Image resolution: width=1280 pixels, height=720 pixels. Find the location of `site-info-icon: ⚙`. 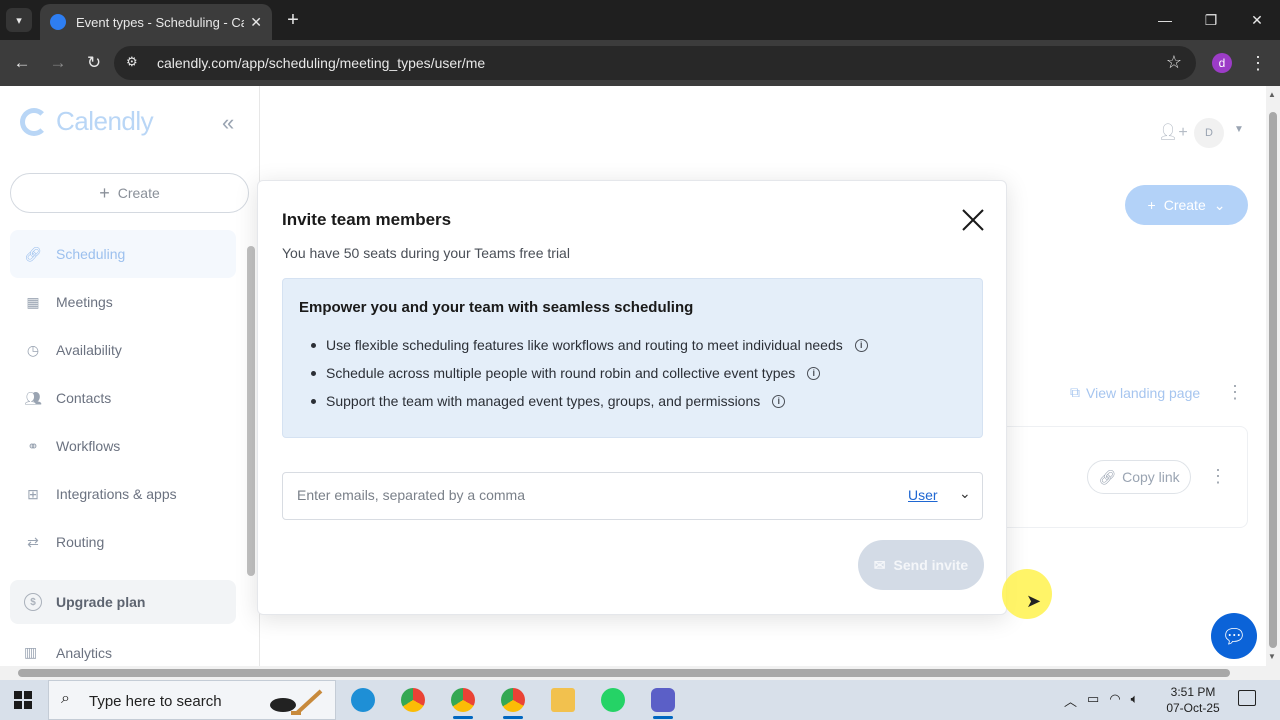

site-info-icon: ⚙ is located at coordinates (132, 62).